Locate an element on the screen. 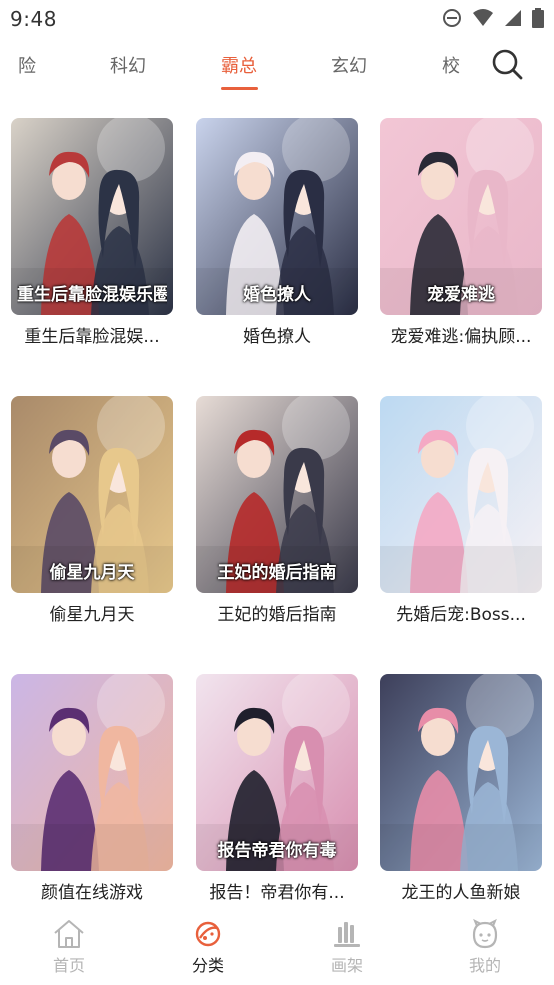  tab-adventure: 险 is located at coordinates (27, 65).